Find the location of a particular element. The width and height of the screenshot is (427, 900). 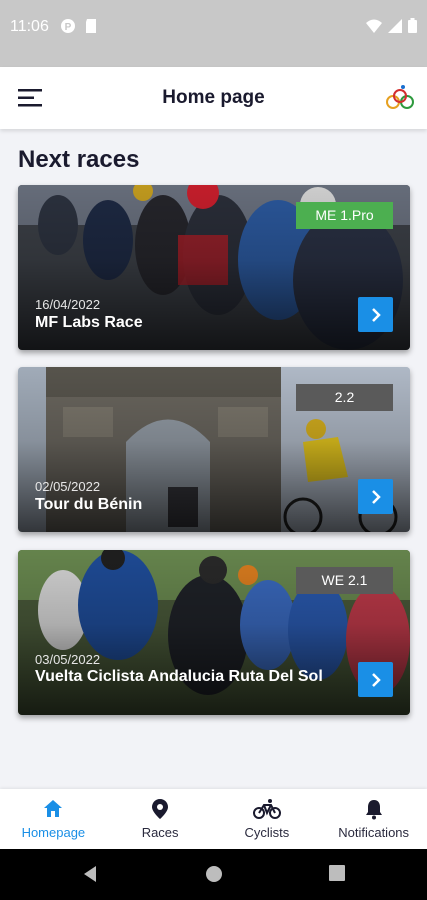

bell-icon is located at coordinates (373, 810).